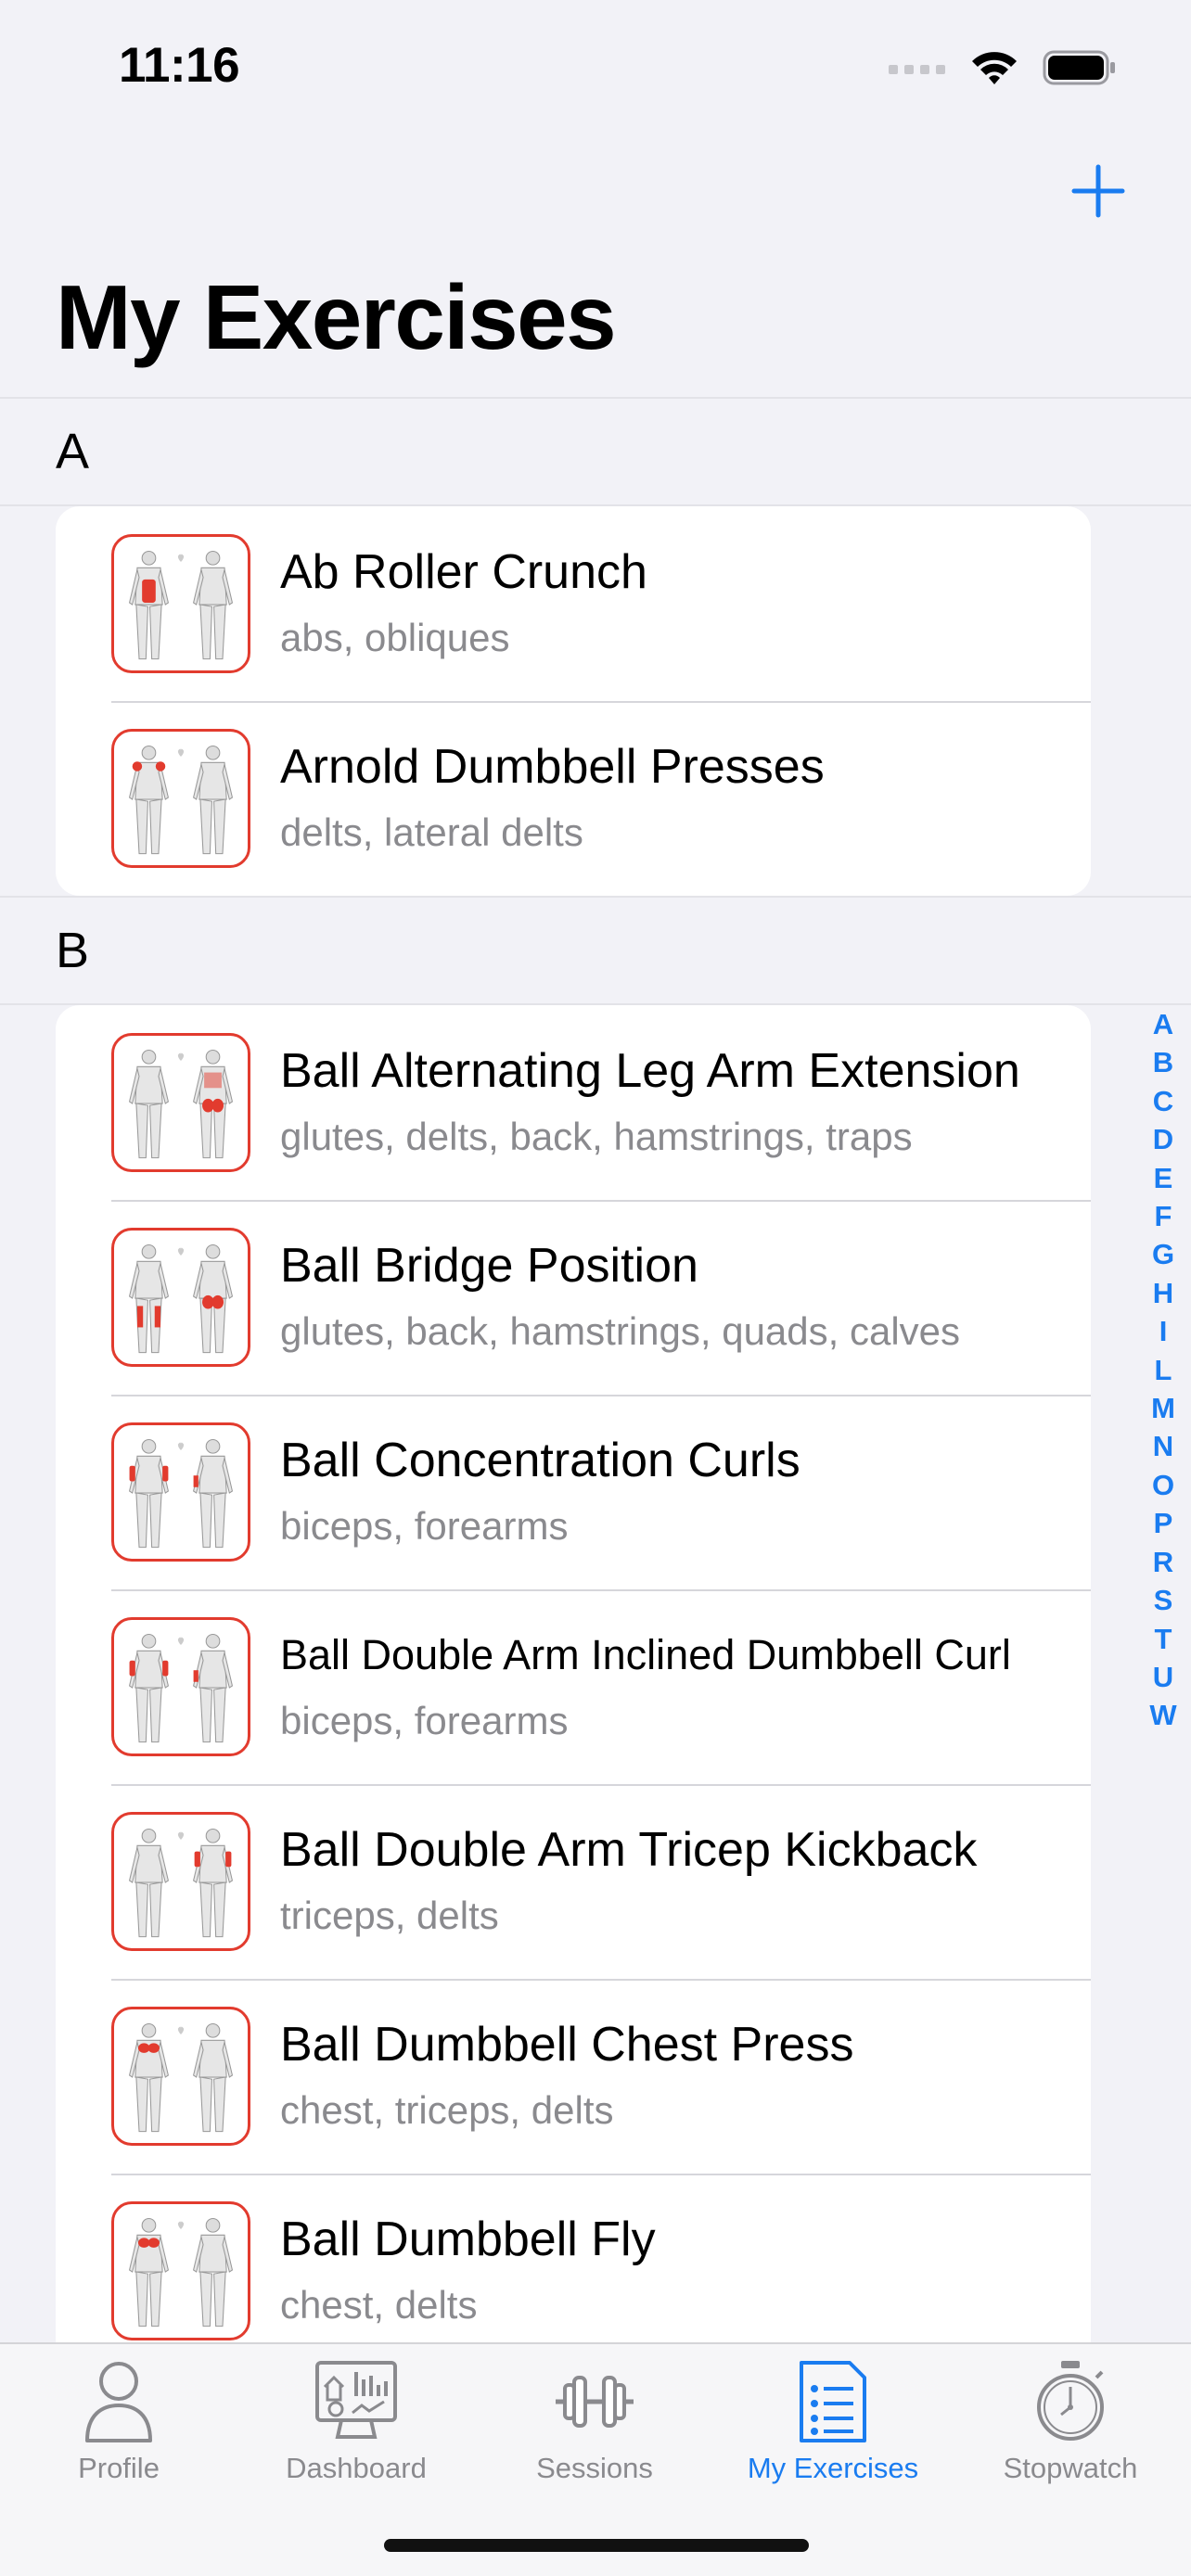  What do you see at coordinates (336, 317) in the screenshot?
I see `page-title: My Exercises` at bounding box center [336, 317].